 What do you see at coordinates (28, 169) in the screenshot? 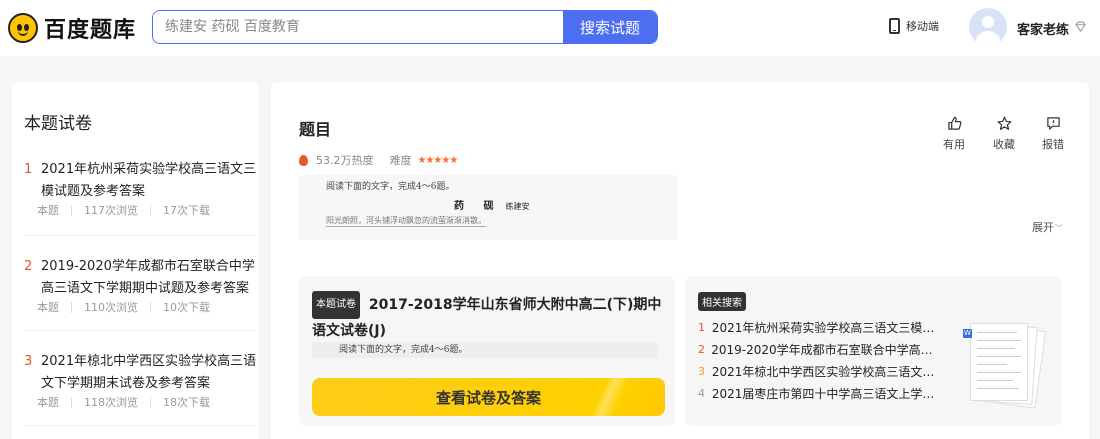
I see `paper-number: 1` at bounding box center [28, 169].